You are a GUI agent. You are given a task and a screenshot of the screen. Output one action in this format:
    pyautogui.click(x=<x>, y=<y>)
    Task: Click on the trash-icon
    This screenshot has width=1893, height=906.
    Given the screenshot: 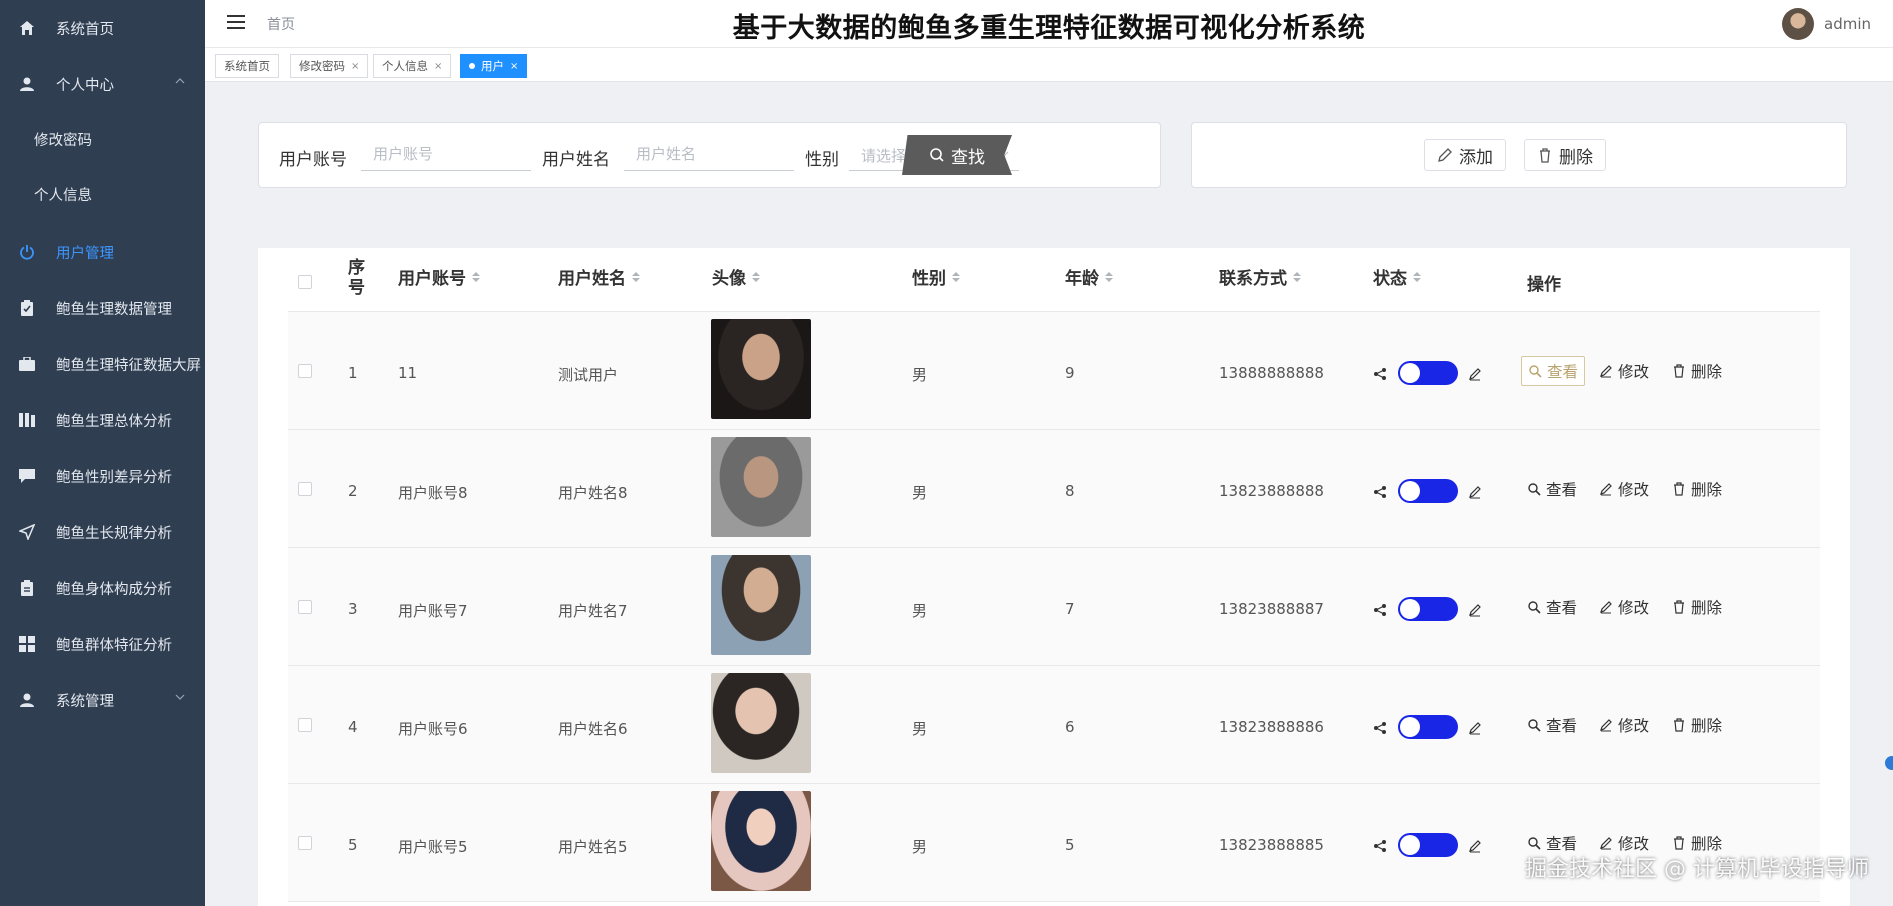 What is the action you would take?
    pyautogui.click(x=1679, y=843)
    